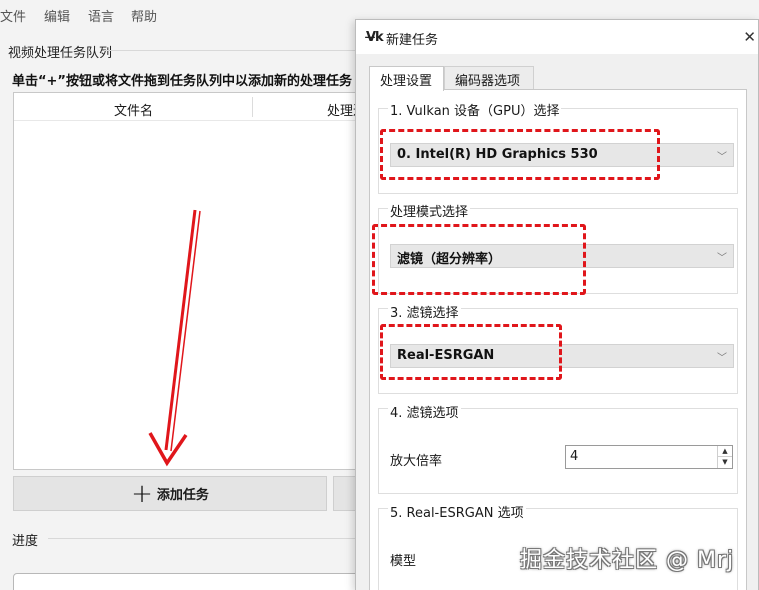  Describe the element at coordinates (457, 511) in the screenshot. I see `esrgan-group-title: 5. Real-ESRGAN 选项` at that location.